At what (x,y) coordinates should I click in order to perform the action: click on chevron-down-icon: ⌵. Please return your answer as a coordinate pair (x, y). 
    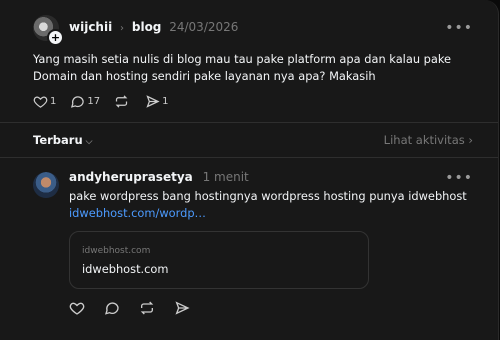
    Looking at the image, I should click on (89, 142).